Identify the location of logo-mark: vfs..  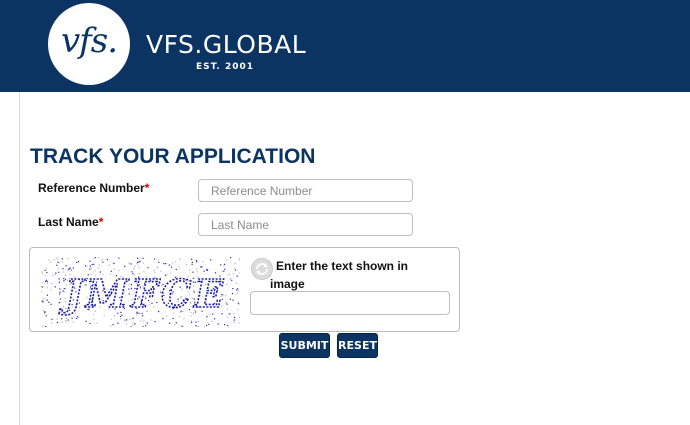
(89, 41).